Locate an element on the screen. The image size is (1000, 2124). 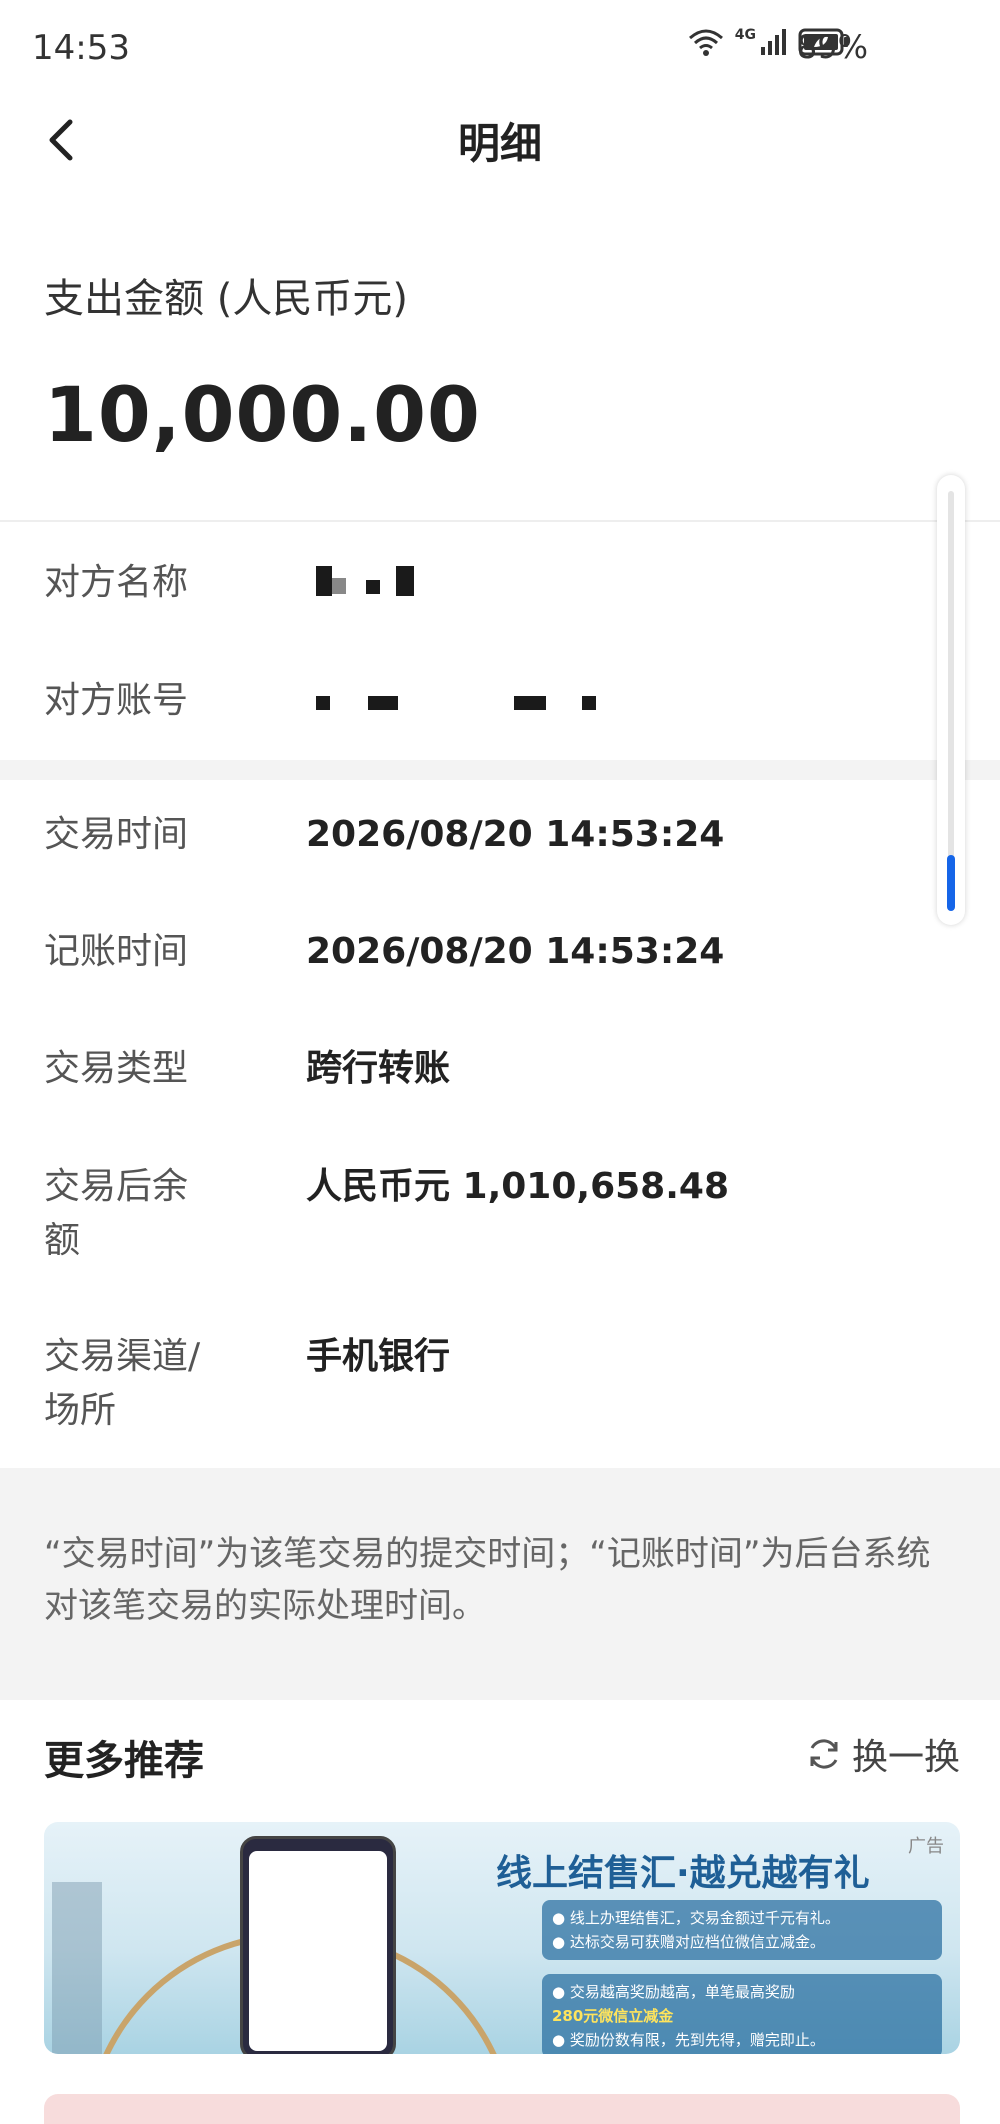
scrollbar-rail is located at coordinates (951, 700).